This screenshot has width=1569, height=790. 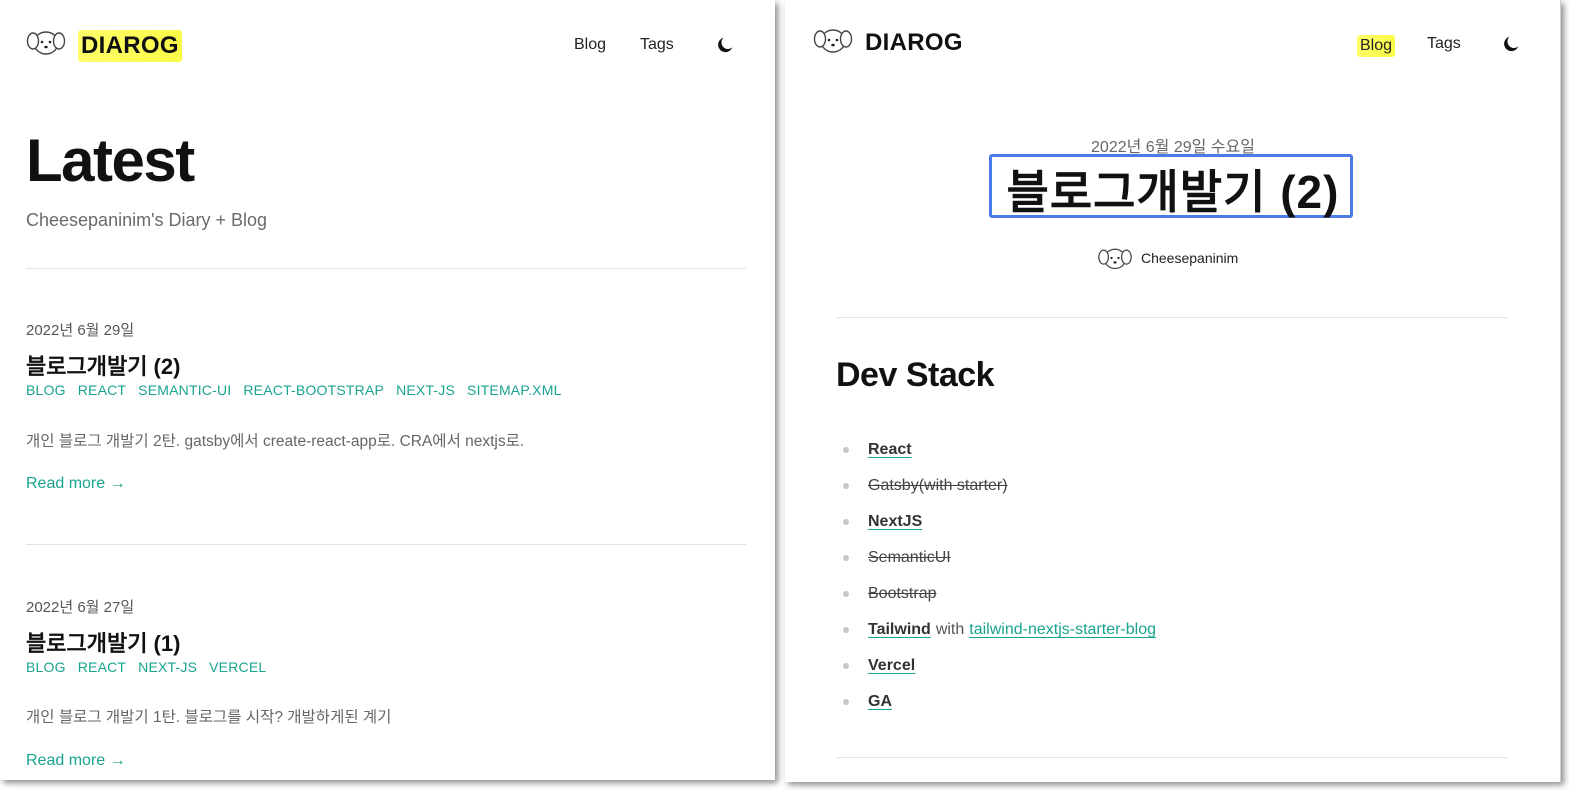 I want to click on tag-link: SEMANTIC-UI, so click(x=184, y=390).